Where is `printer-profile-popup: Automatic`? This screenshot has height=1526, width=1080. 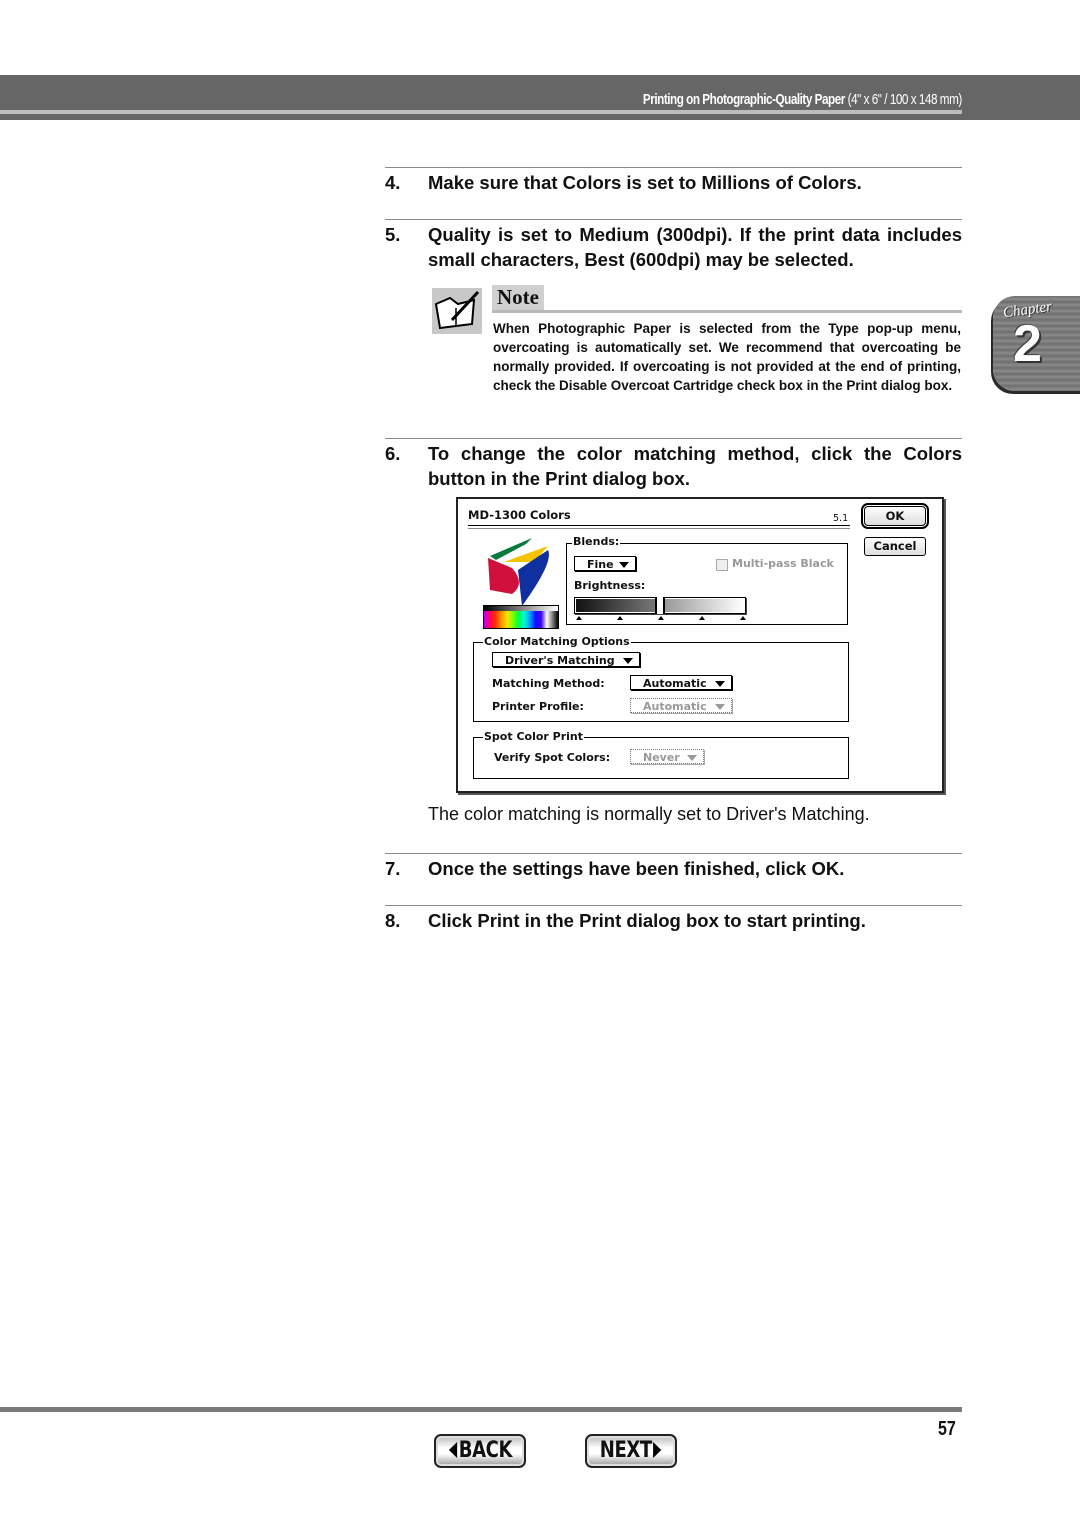 printer-profile-popup: Automatic is located at coordinates (681, 705).